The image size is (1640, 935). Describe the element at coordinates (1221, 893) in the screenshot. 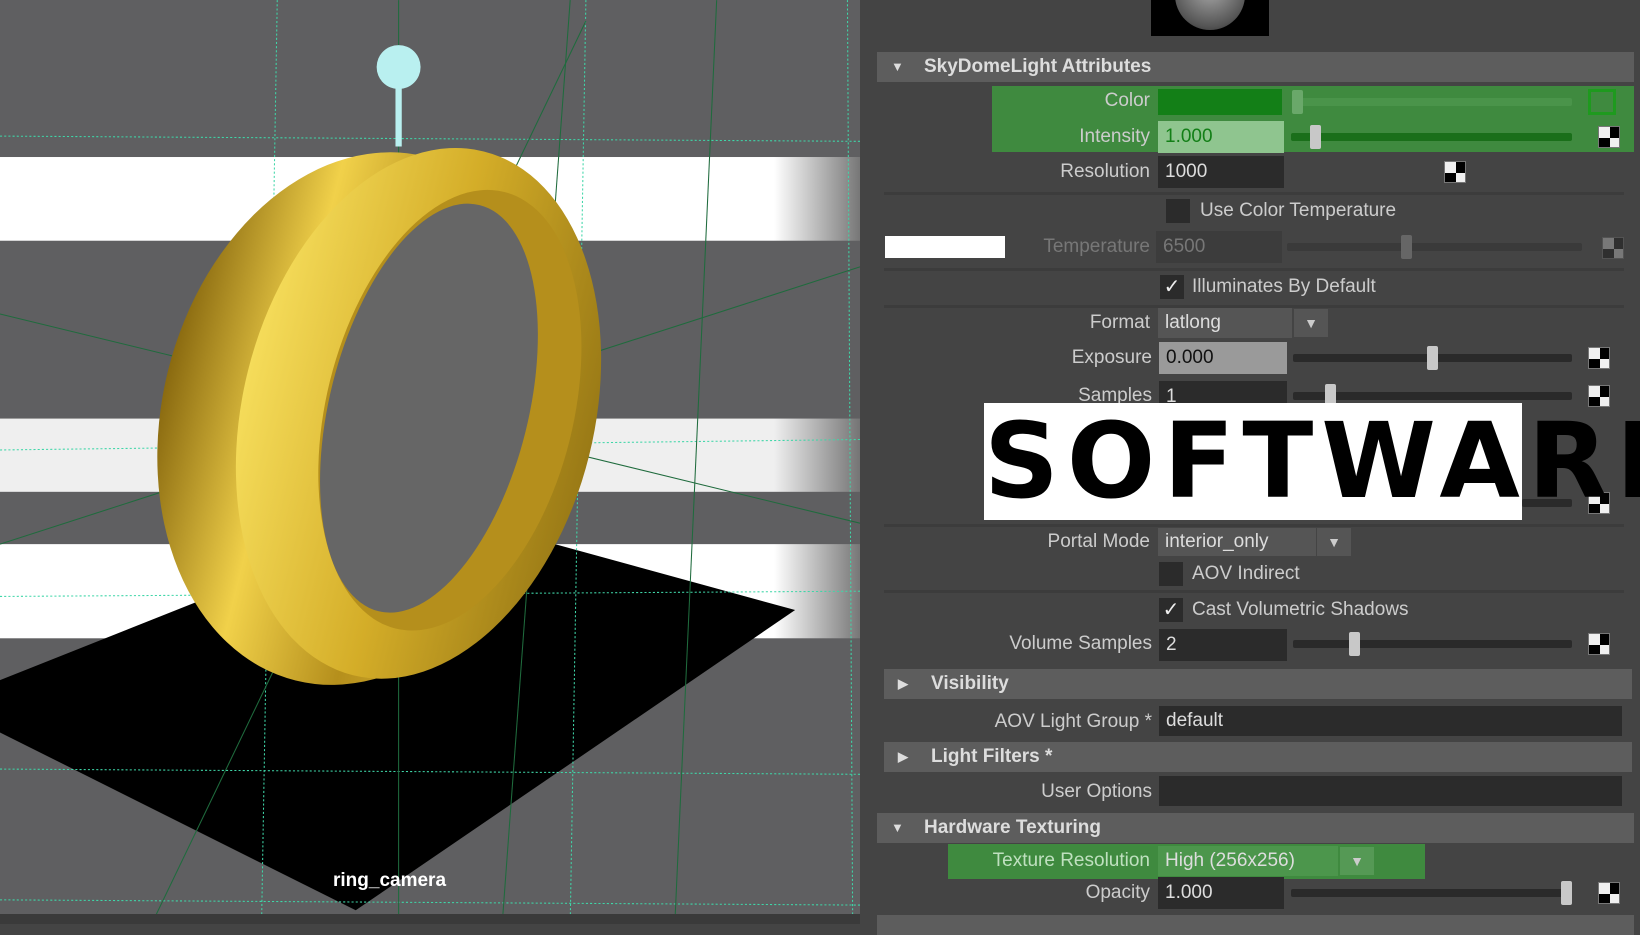

I see `opacity-field: 1.000` at that location.